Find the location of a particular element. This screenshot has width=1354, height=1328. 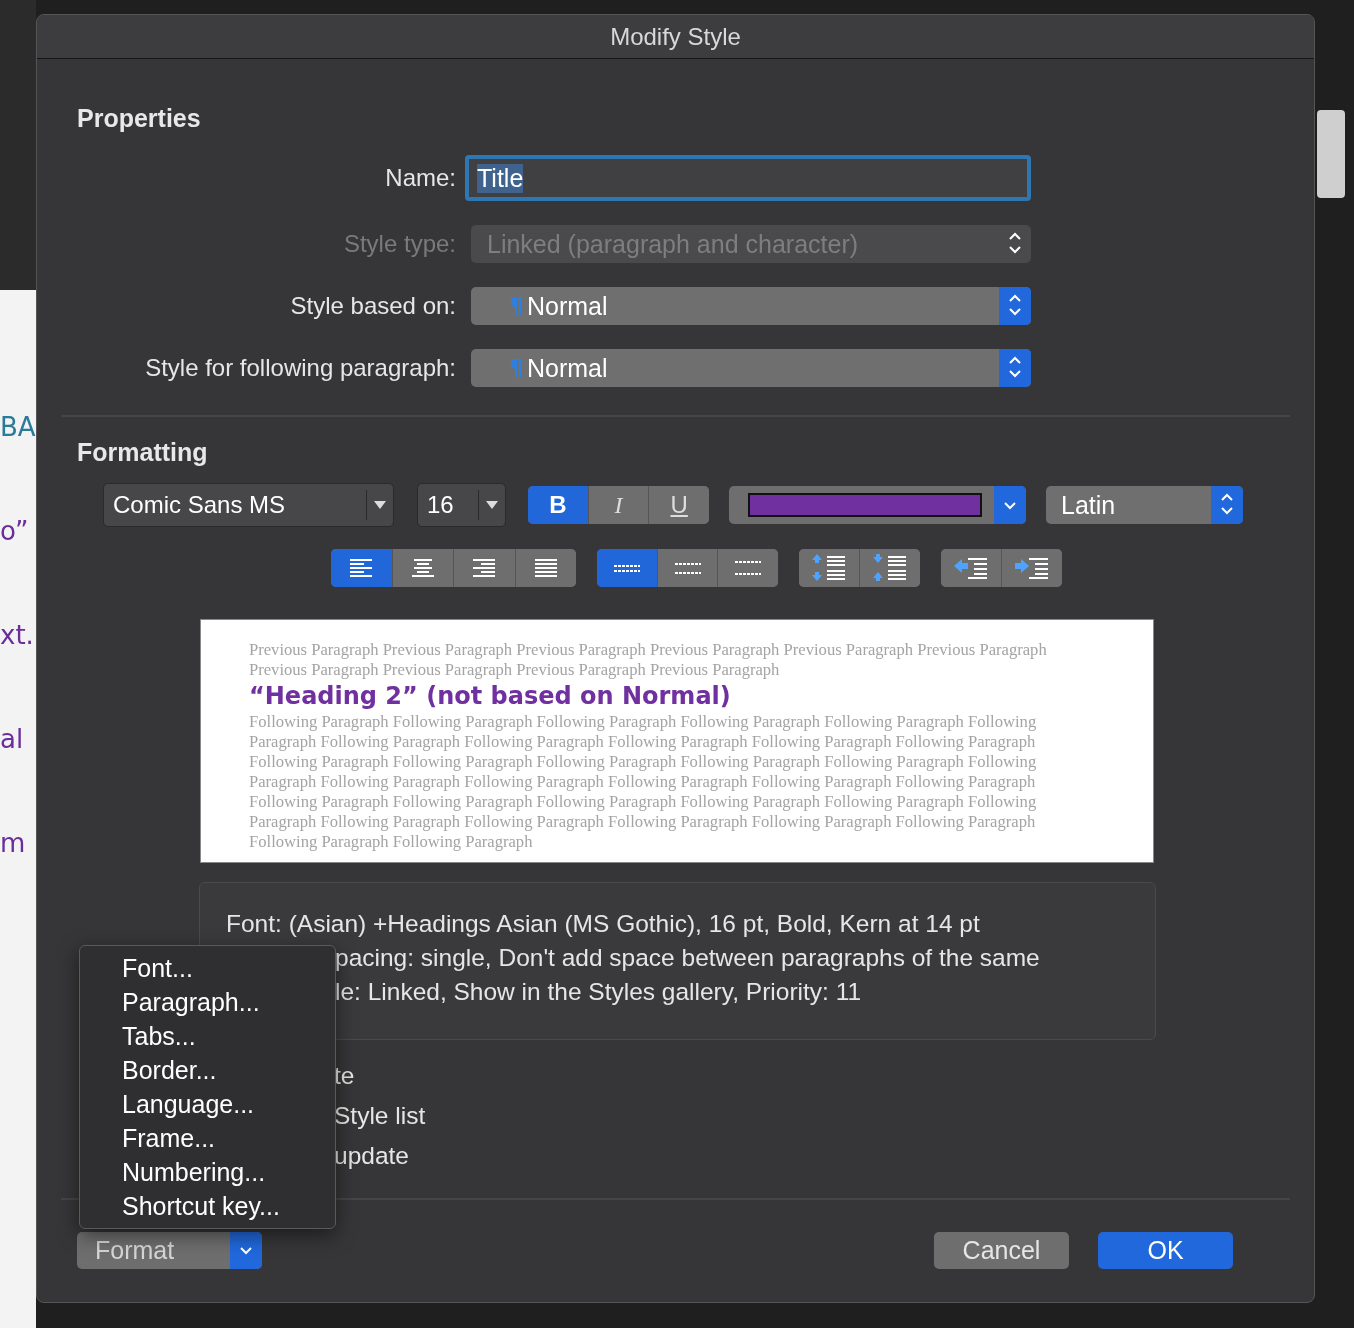

name-field: Title is located at coordinates (748, 178).